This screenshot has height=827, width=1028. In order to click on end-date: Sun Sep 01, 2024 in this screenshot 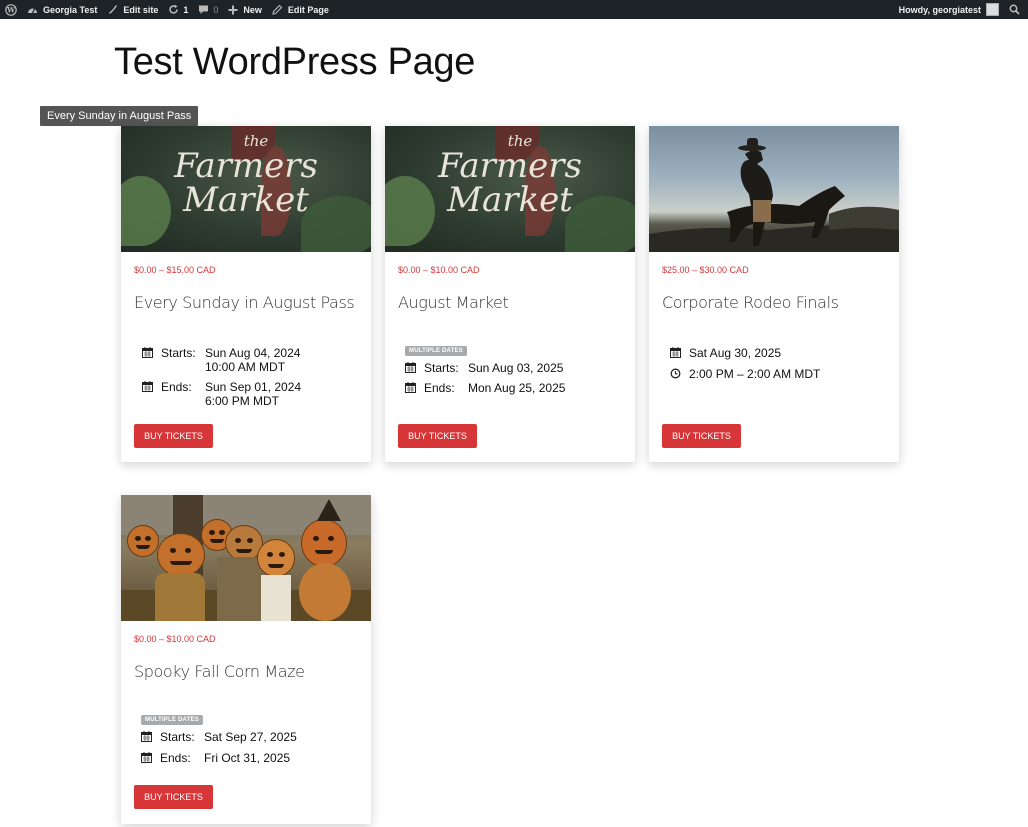, I will do `click(253, 387)`.